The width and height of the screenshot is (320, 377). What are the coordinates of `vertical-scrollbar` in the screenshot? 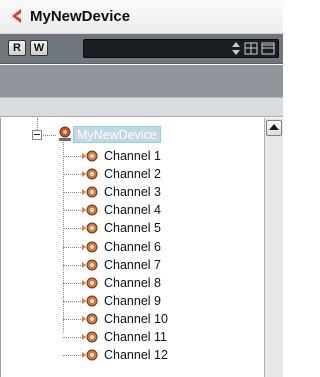 It's located at (273, 247).